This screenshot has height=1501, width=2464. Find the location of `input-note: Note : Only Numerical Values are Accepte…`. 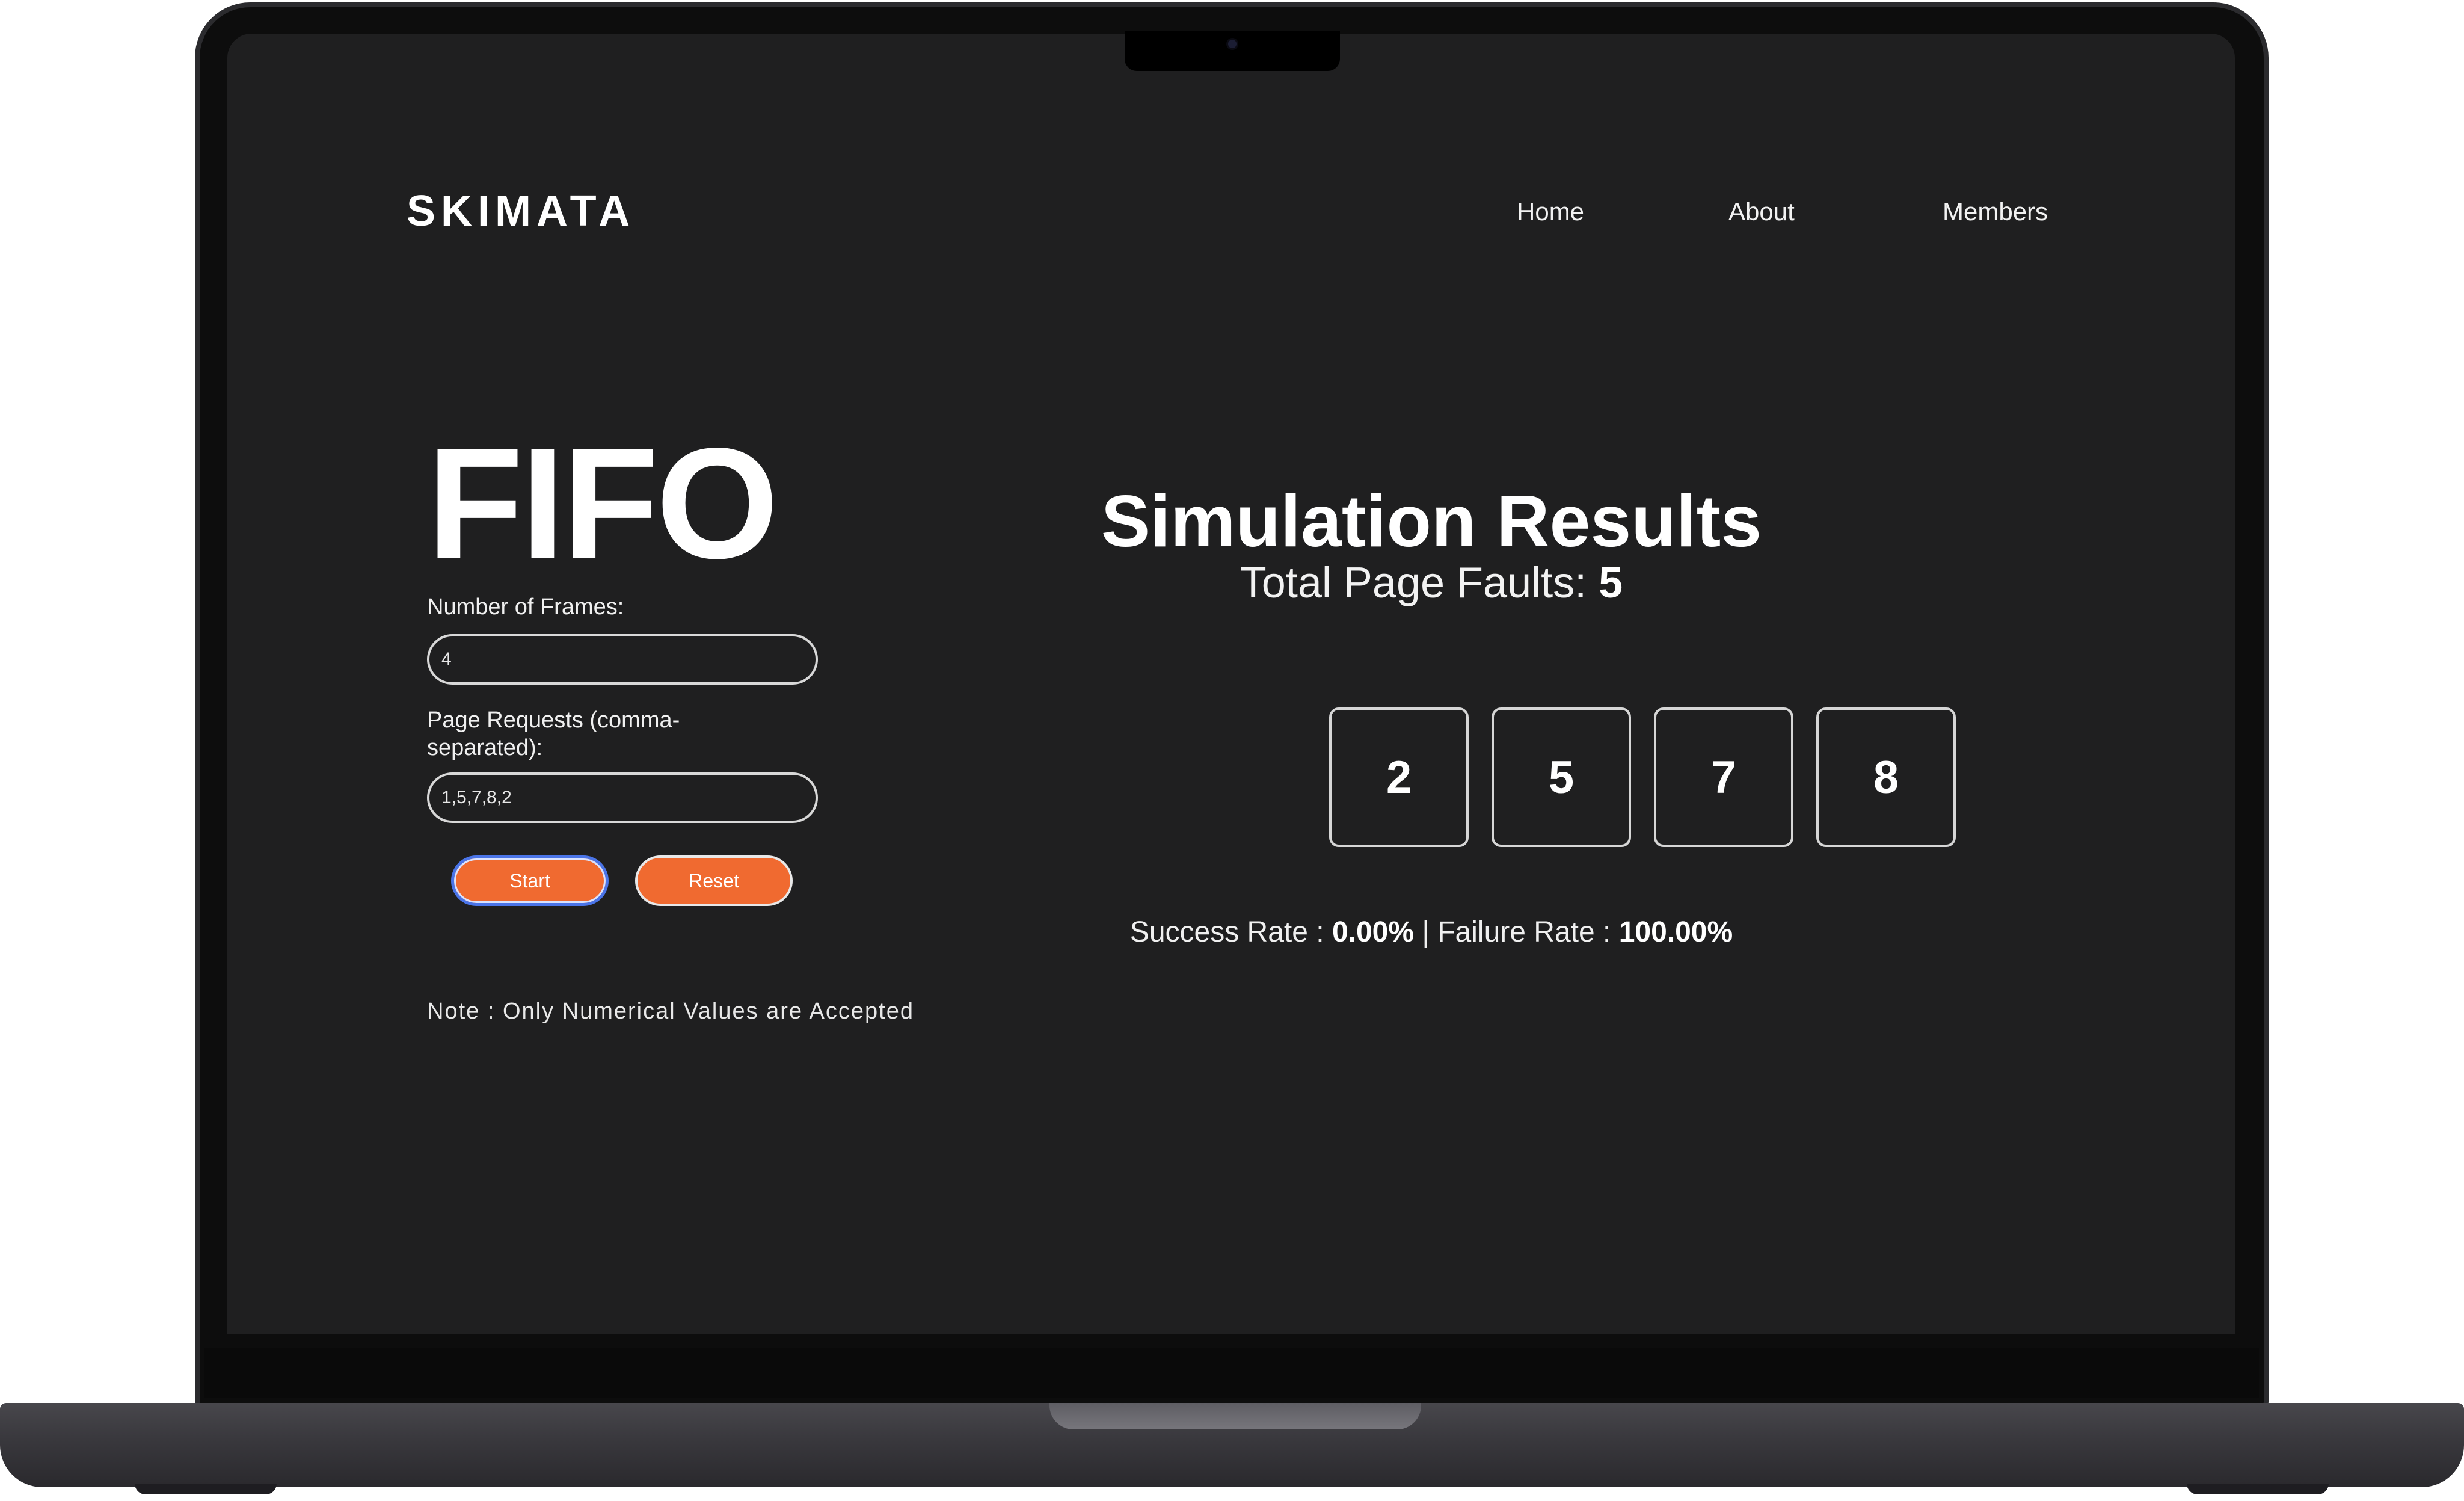

input-note: Note : Only Numerical Values are Accepte… is located at coordinates (670, 1011).